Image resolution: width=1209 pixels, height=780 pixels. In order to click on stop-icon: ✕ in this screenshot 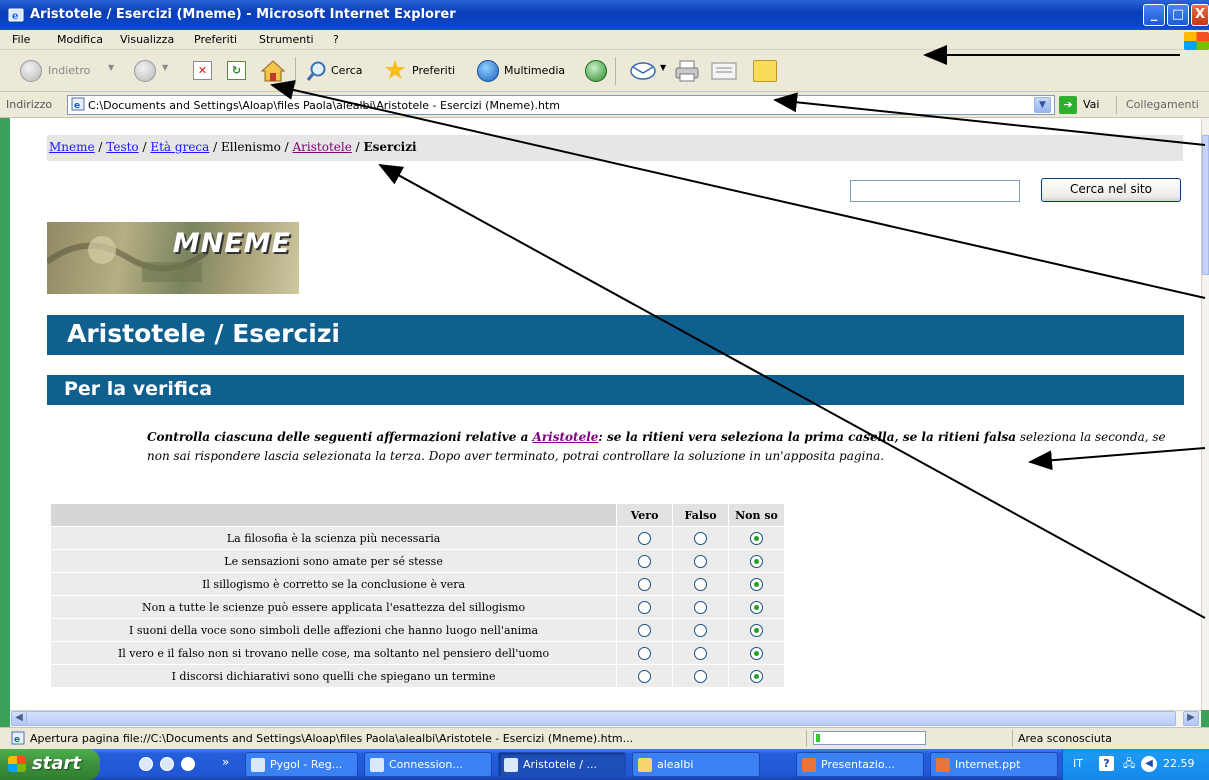, I will do `click(202, 70)`.